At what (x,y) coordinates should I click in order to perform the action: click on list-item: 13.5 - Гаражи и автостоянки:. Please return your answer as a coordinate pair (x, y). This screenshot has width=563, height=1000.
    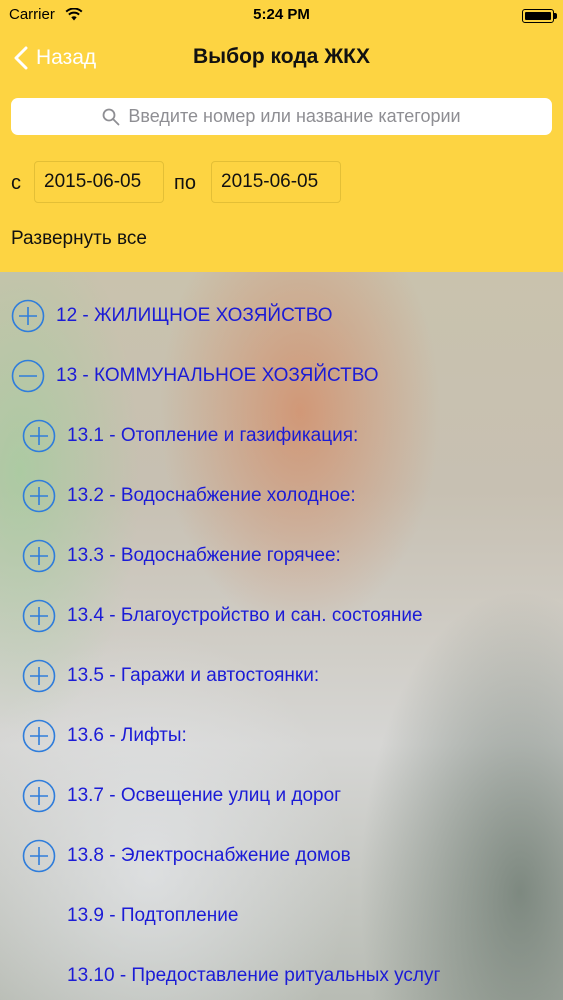
    Looking at the image, I should click on (281, 676).